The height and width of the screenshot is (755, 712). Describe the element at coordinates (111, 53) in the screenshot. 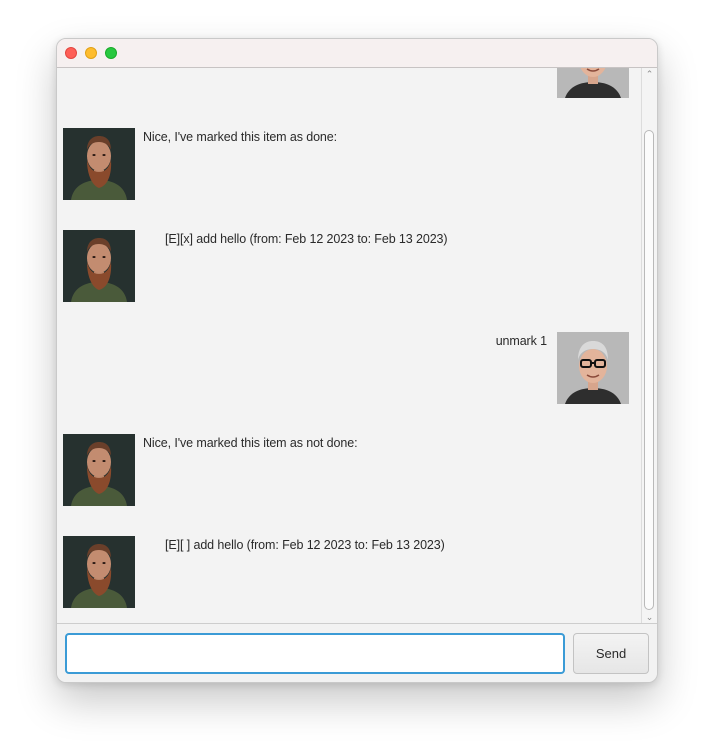

I see `maximize-window-button` at that location.